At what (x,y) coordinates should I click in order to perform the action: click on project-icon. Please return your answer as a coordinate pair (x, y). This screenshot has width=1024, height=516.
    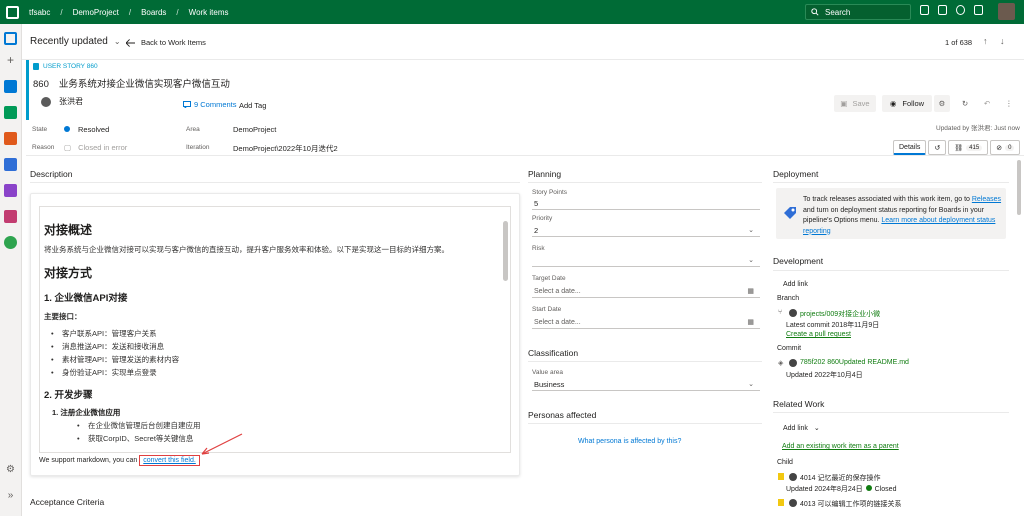
    Looking at the image, I should click on (10, 38).